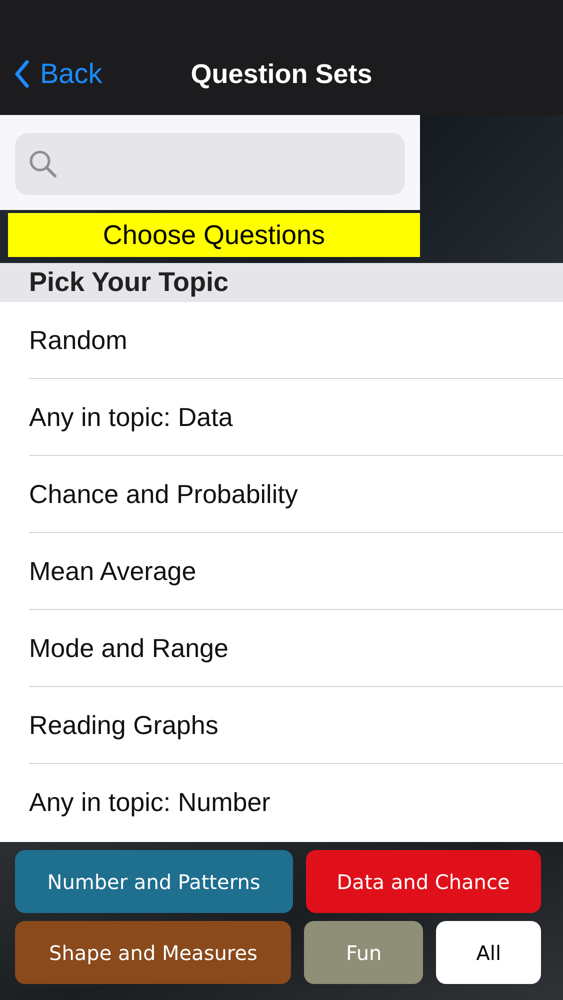  What do you see at coordinates (296, 725) in the screenshot?
I see `topic-item: Reading Graphs` at bounding box center [296, 725].